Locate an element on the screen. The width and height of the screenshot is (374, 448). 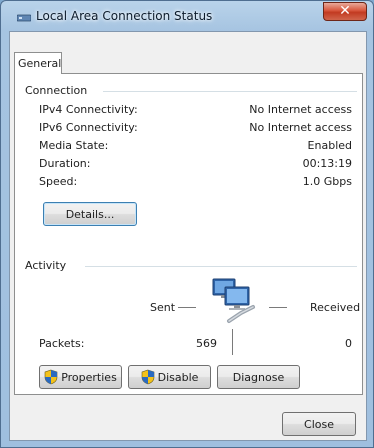
ipv4-value: No Internet access is located at coordinates (300, 109).